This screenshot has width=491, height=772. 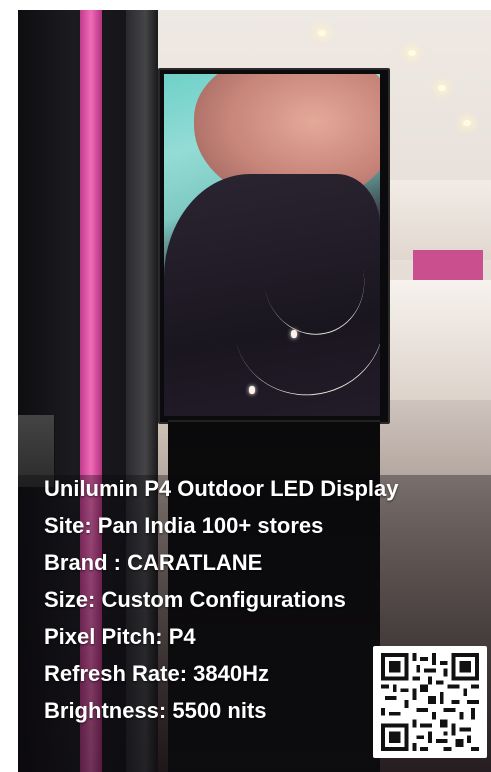 I want to click on spec-site: Site: Pan India 100+ stores, so click(x=184, y=525).